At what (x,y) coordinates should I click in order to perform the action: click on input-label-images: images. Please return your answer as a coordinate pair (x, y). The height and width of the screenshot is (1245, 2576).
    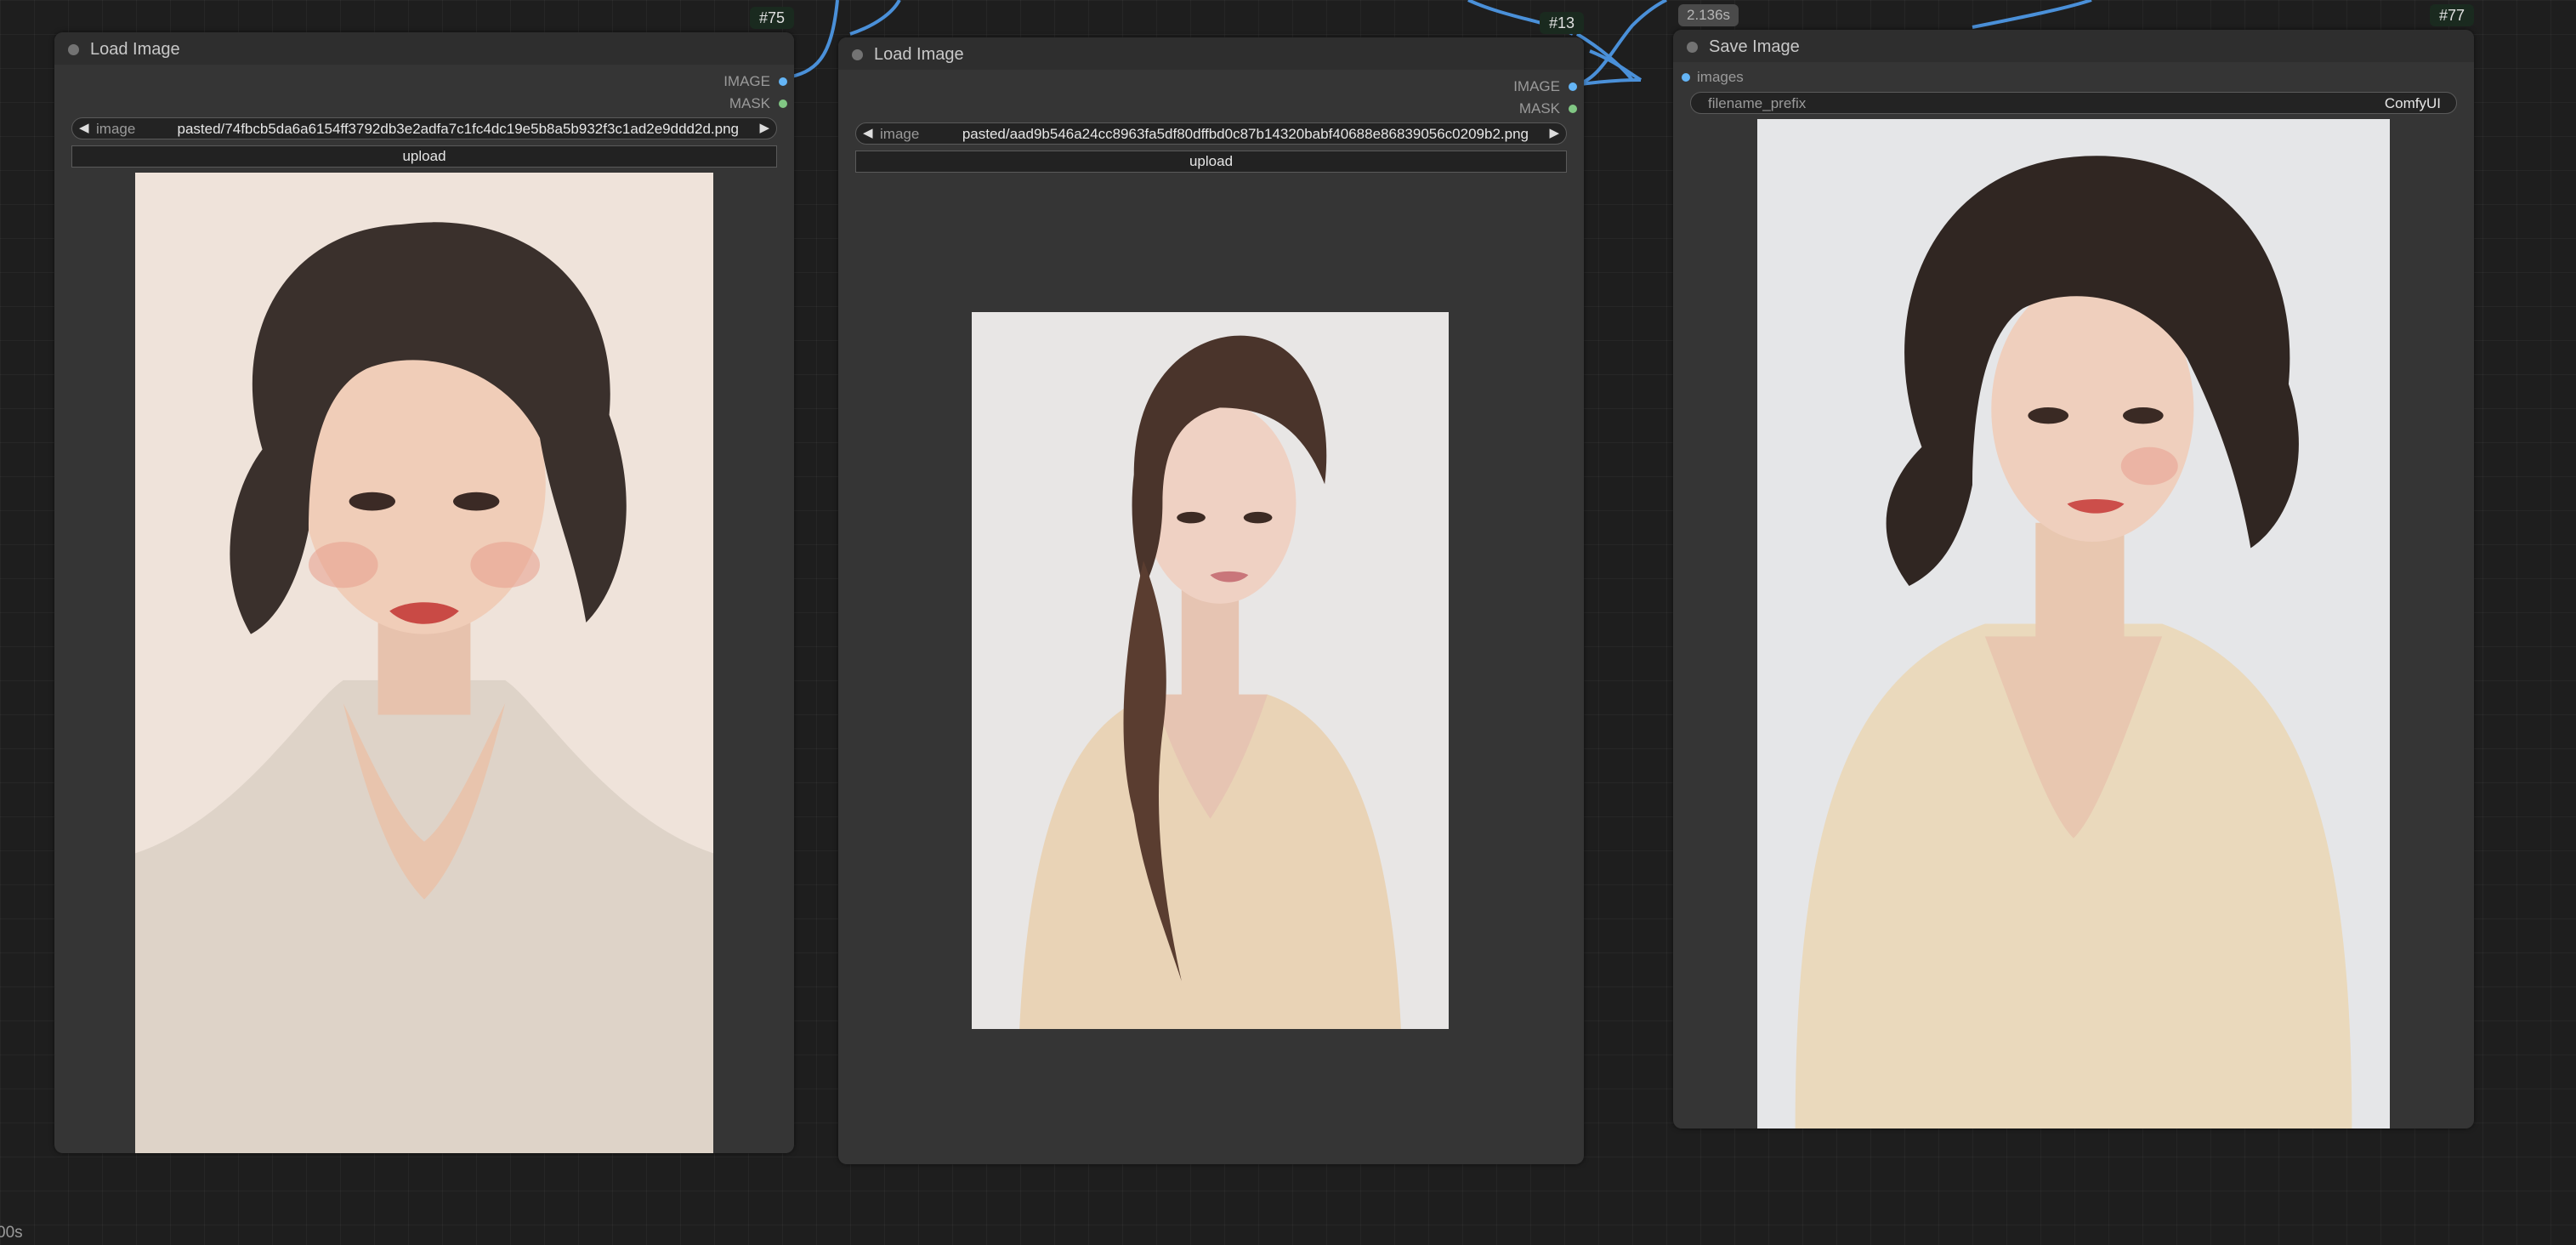
    Looking at the image, I should click on (1721, 77).